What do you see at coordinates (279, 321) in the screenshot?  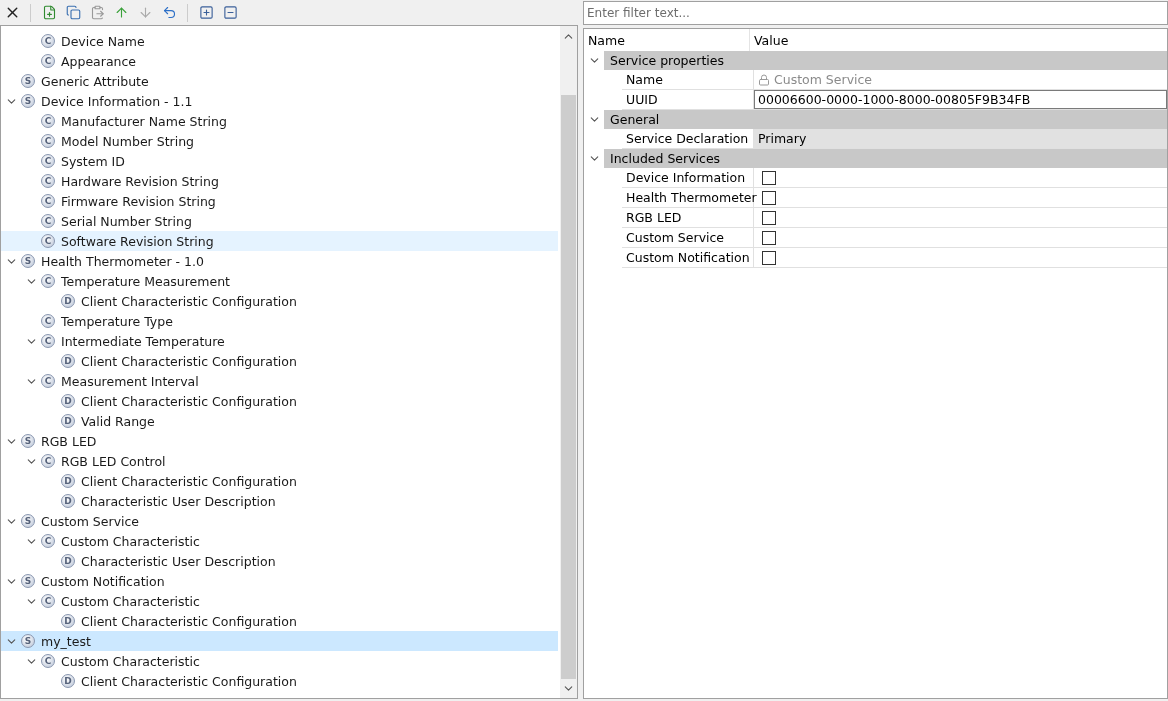 I see `tree-item: C Temperature Type` at bounding box center [279, 321].